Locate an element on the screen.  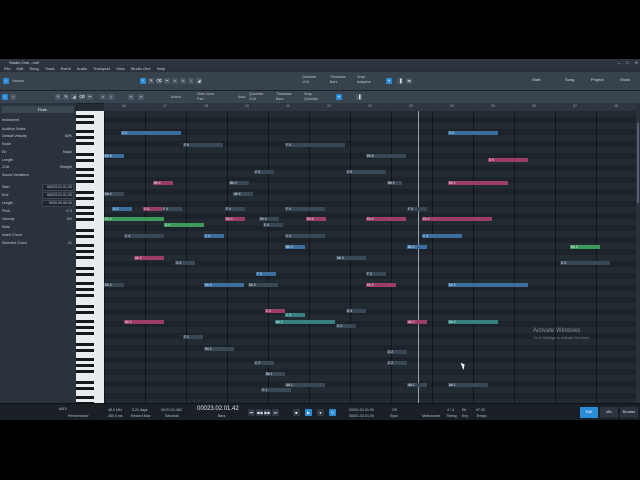
inspector-toggle-button: i is located at coordinates (6, 81).